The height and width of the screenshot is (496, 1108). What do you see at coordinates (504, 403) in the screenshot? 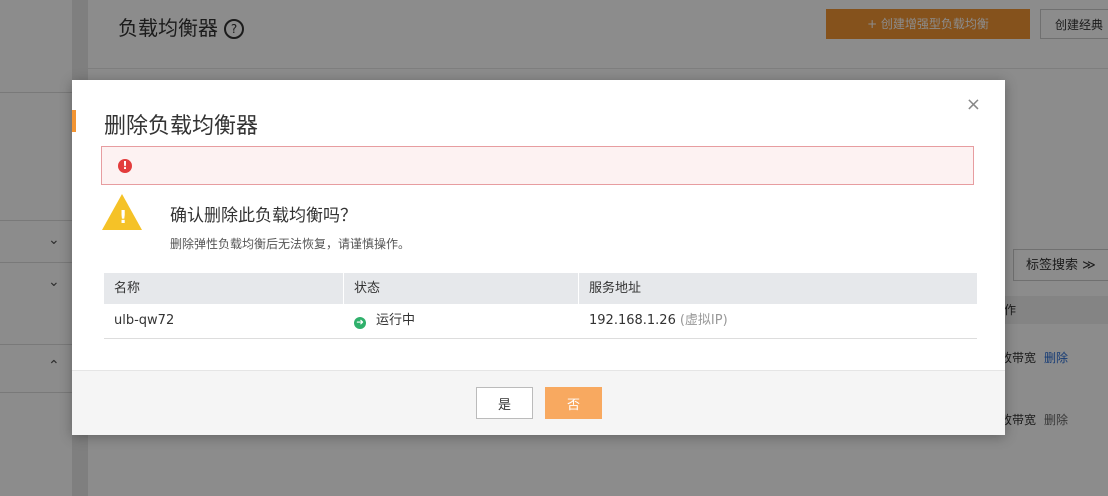
I see `confirm-yes-button: 是` at bounding box center [504, 403].